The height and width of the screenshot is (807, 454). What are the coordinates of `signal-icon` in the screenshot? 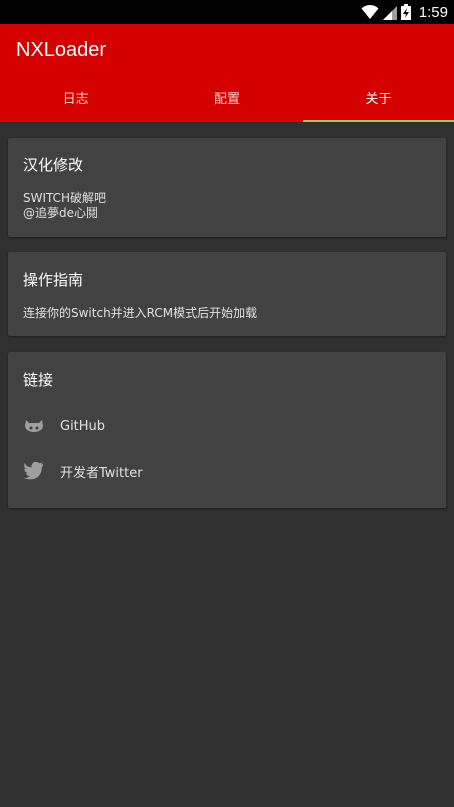 It's located at (389, 12).